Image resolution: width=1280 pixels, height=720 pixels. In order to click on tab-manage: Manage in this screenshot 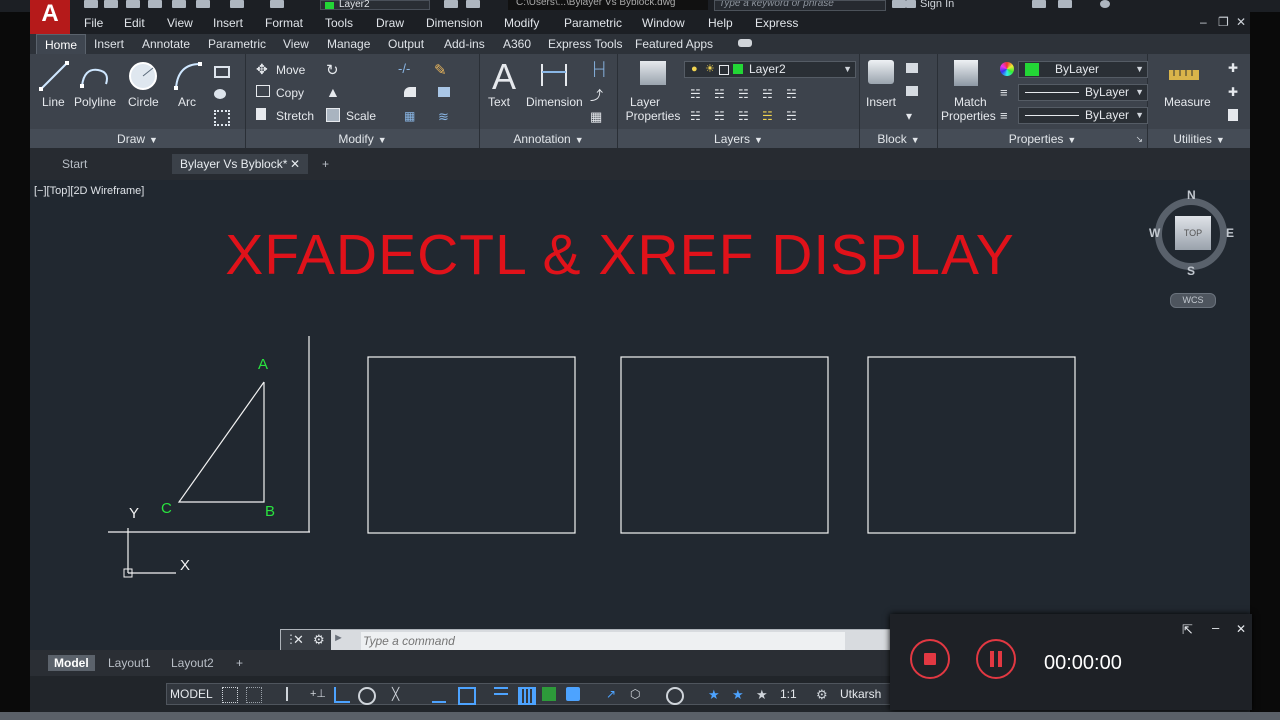, I will do `click(348, 44)`.